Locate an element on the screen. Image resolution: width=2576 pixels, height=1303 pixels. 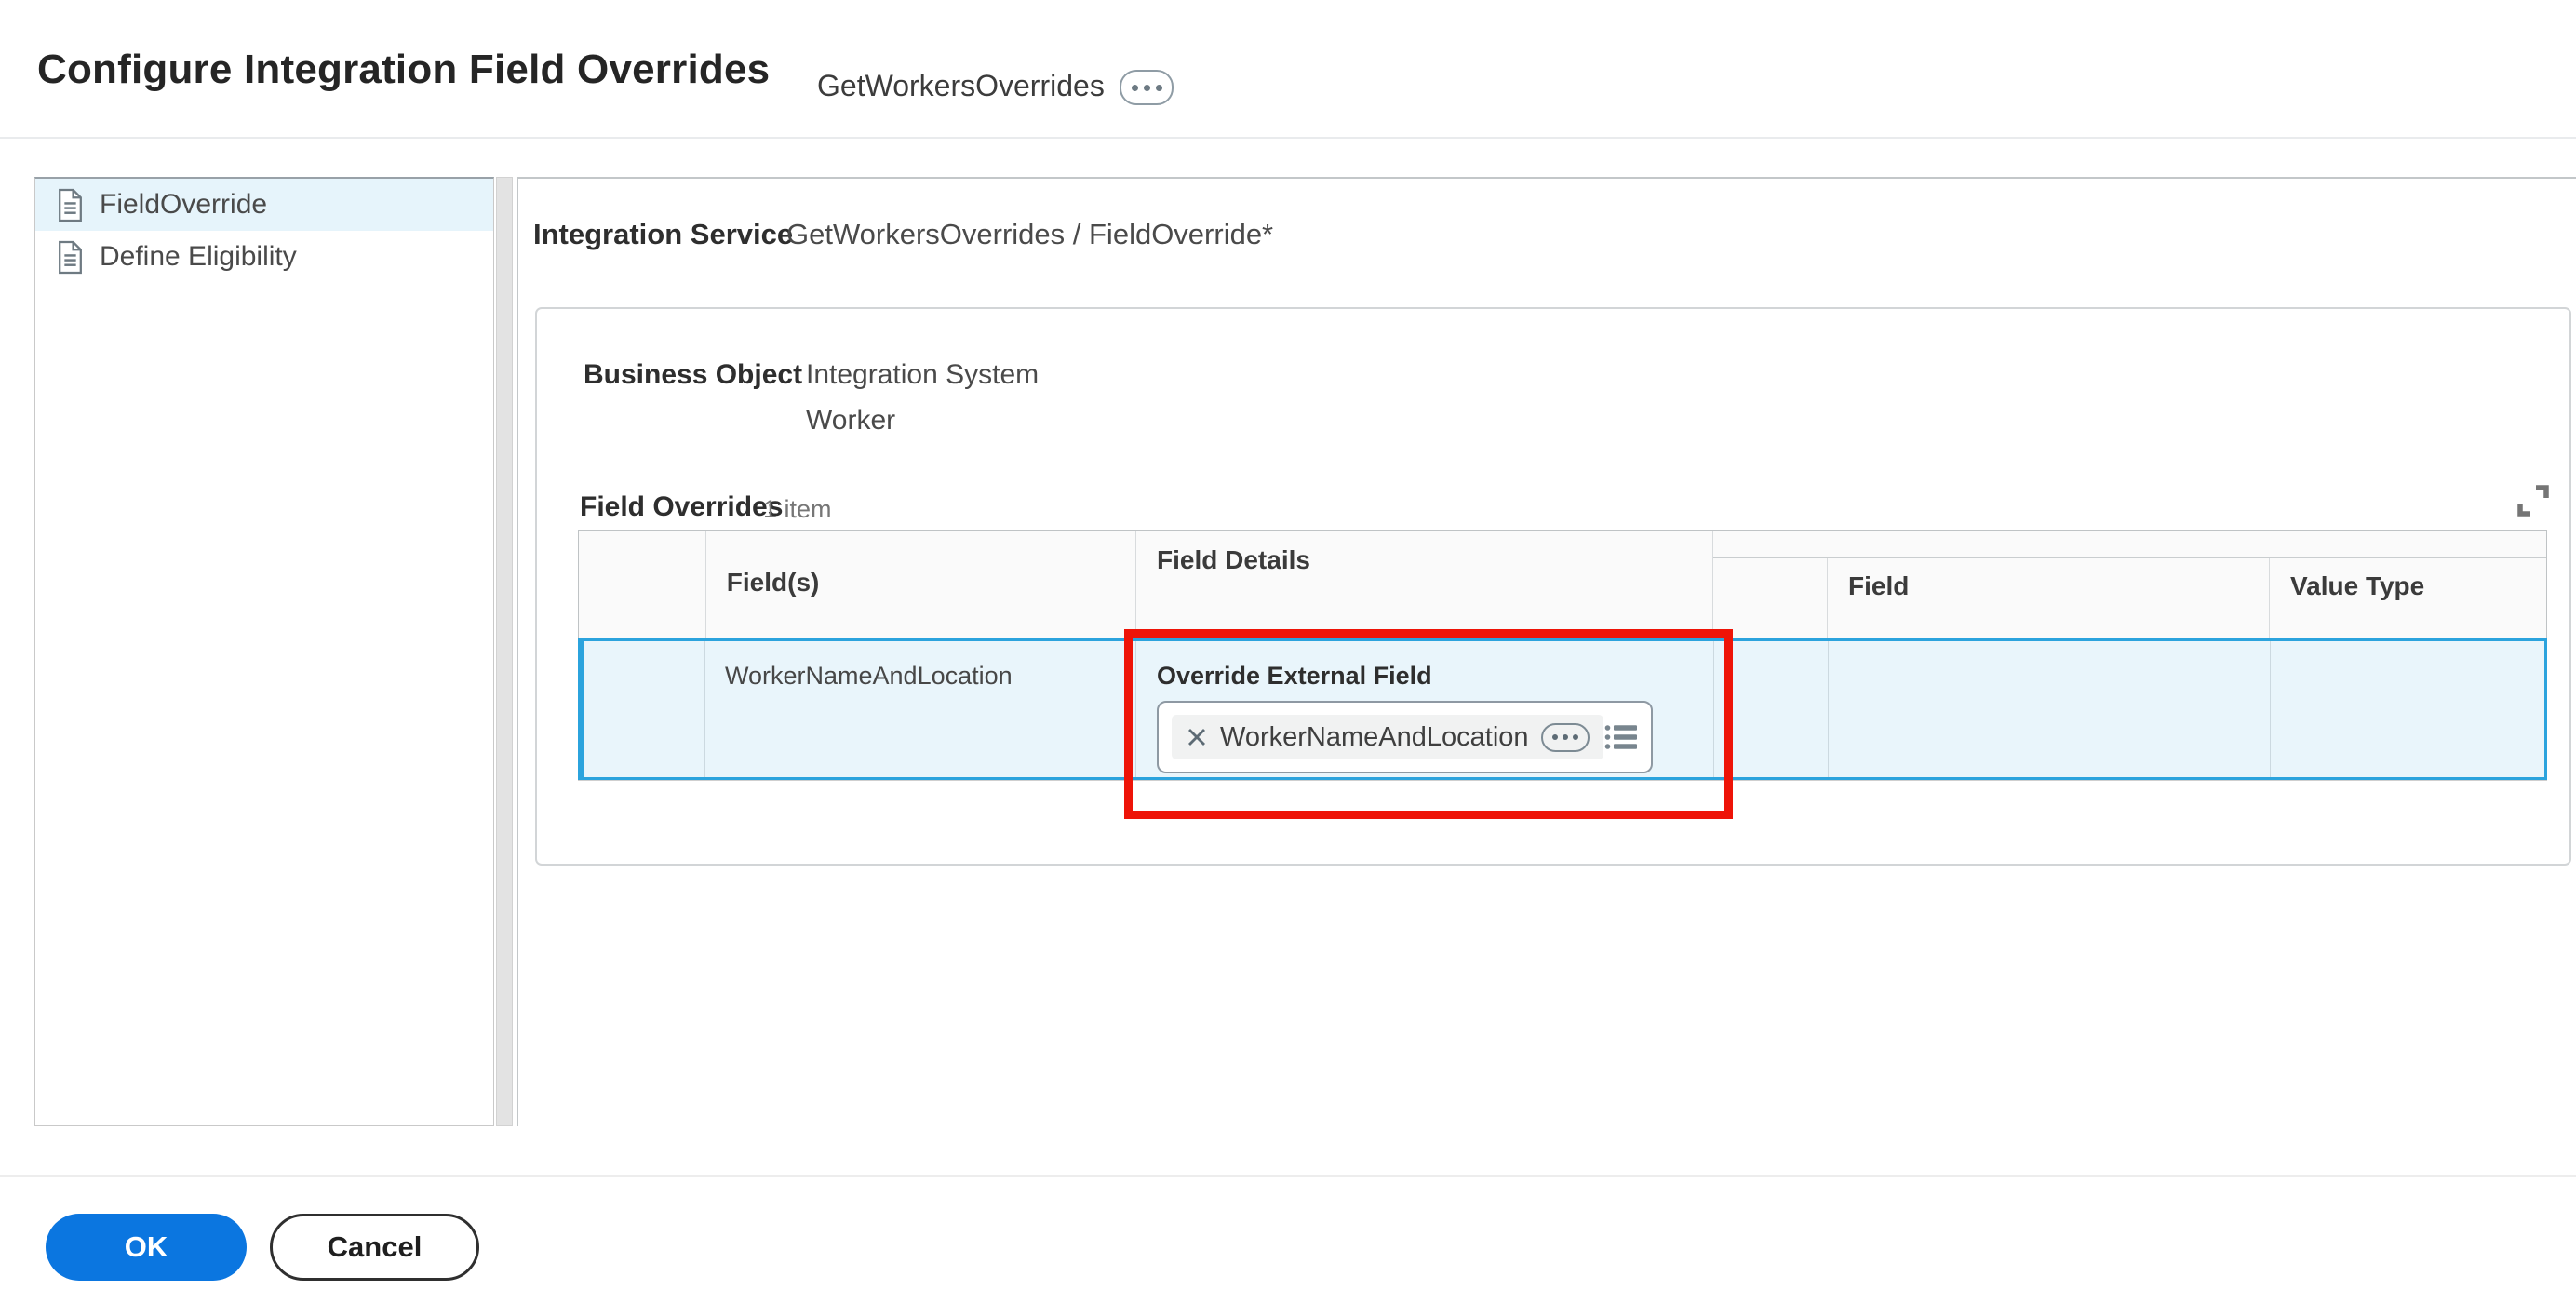
row-fields-value: WorkerNameAndLocation is located at coordinates (869, 676).